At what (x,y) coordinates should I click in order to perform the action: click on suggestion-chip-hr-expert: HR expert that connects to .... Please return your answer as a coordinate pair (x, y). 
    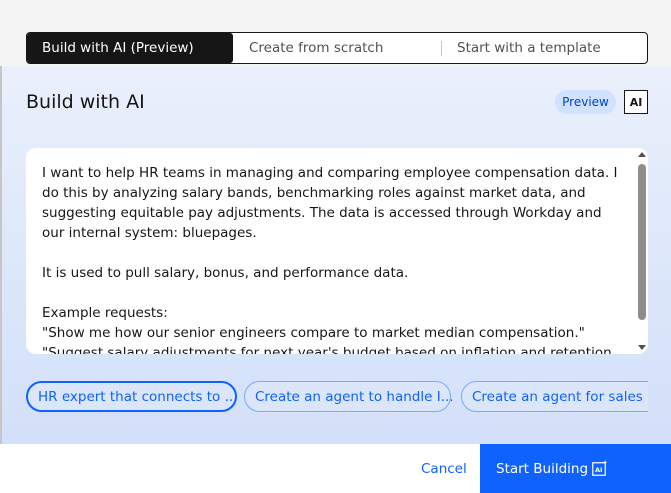
    Looking at the image, I should click on (131, 396).